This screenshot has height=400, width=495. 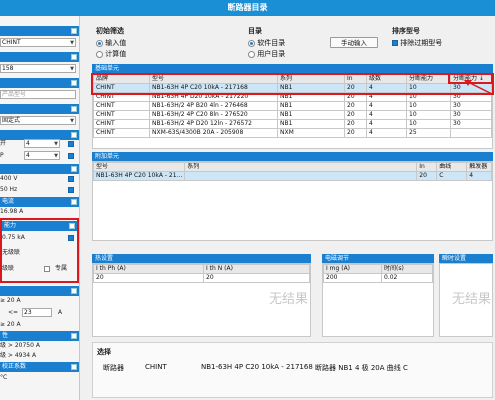 I want to click on cascade-label: 级联, so click(x=8, y=268).